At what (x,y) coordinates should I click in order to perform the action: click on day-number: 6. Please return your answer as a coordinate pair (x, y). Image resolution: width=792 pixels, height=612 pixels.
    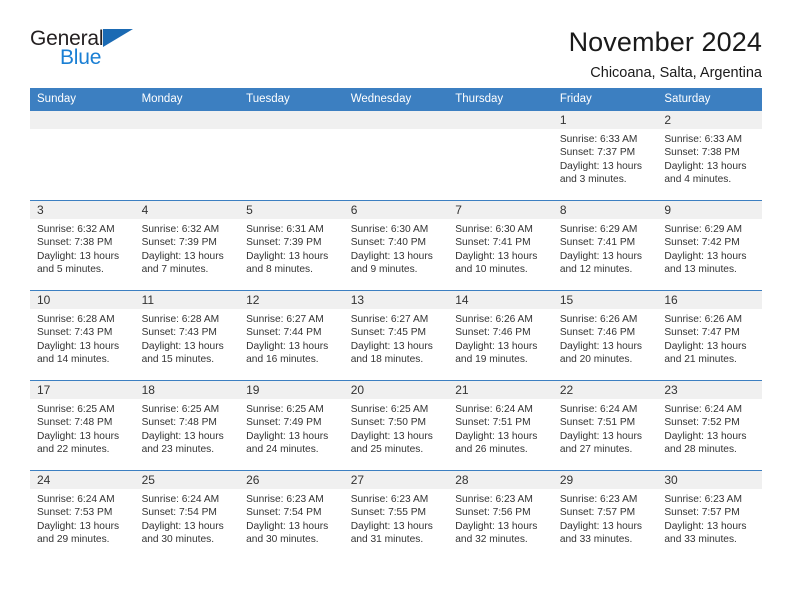
    Looking at the image, I should click on (396, 210).